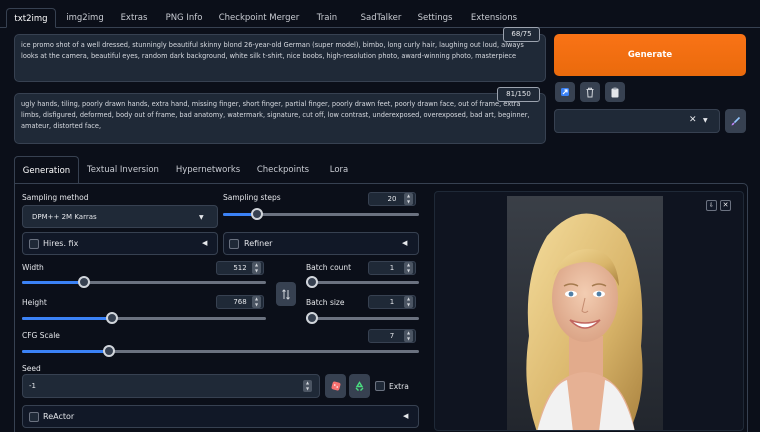 This screenshot has width=760, height=432. Describe the element at coordinates (32, 386) in the screenshot. I see `seed-value: -1` at that location.